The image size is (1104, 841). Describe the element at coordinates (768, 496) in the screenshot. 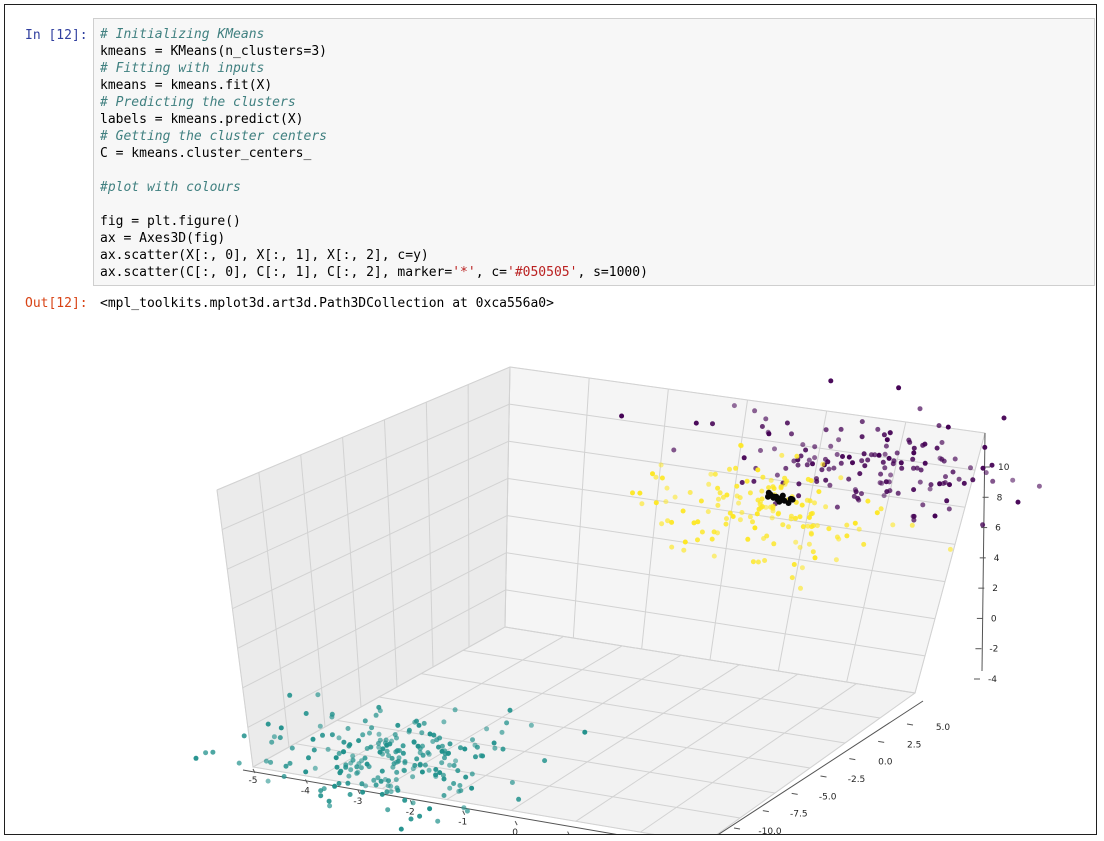

I see `cluster-center-marker` at that location.